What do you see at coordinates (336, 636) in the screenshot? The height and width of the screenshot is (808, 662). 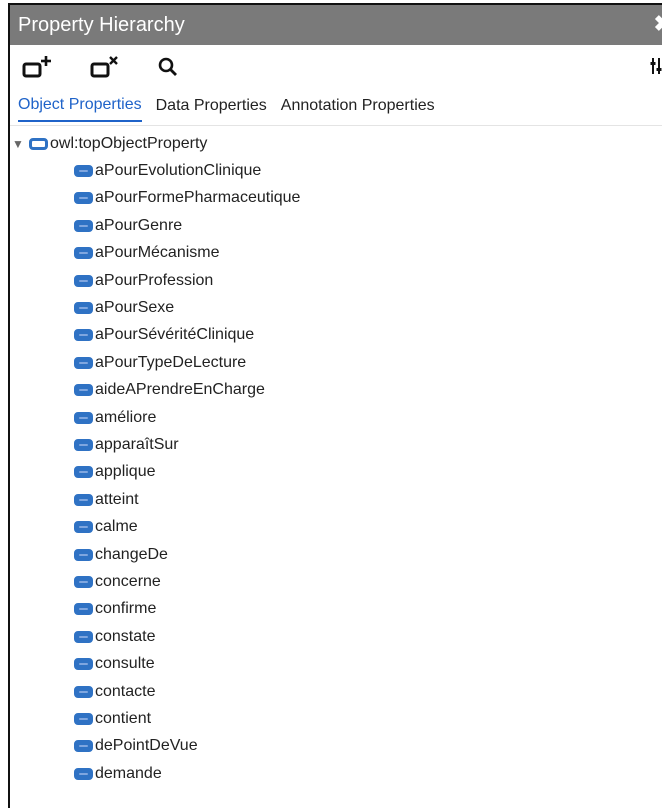 I see `tree-item: constate` at bounding box center [336, 636].